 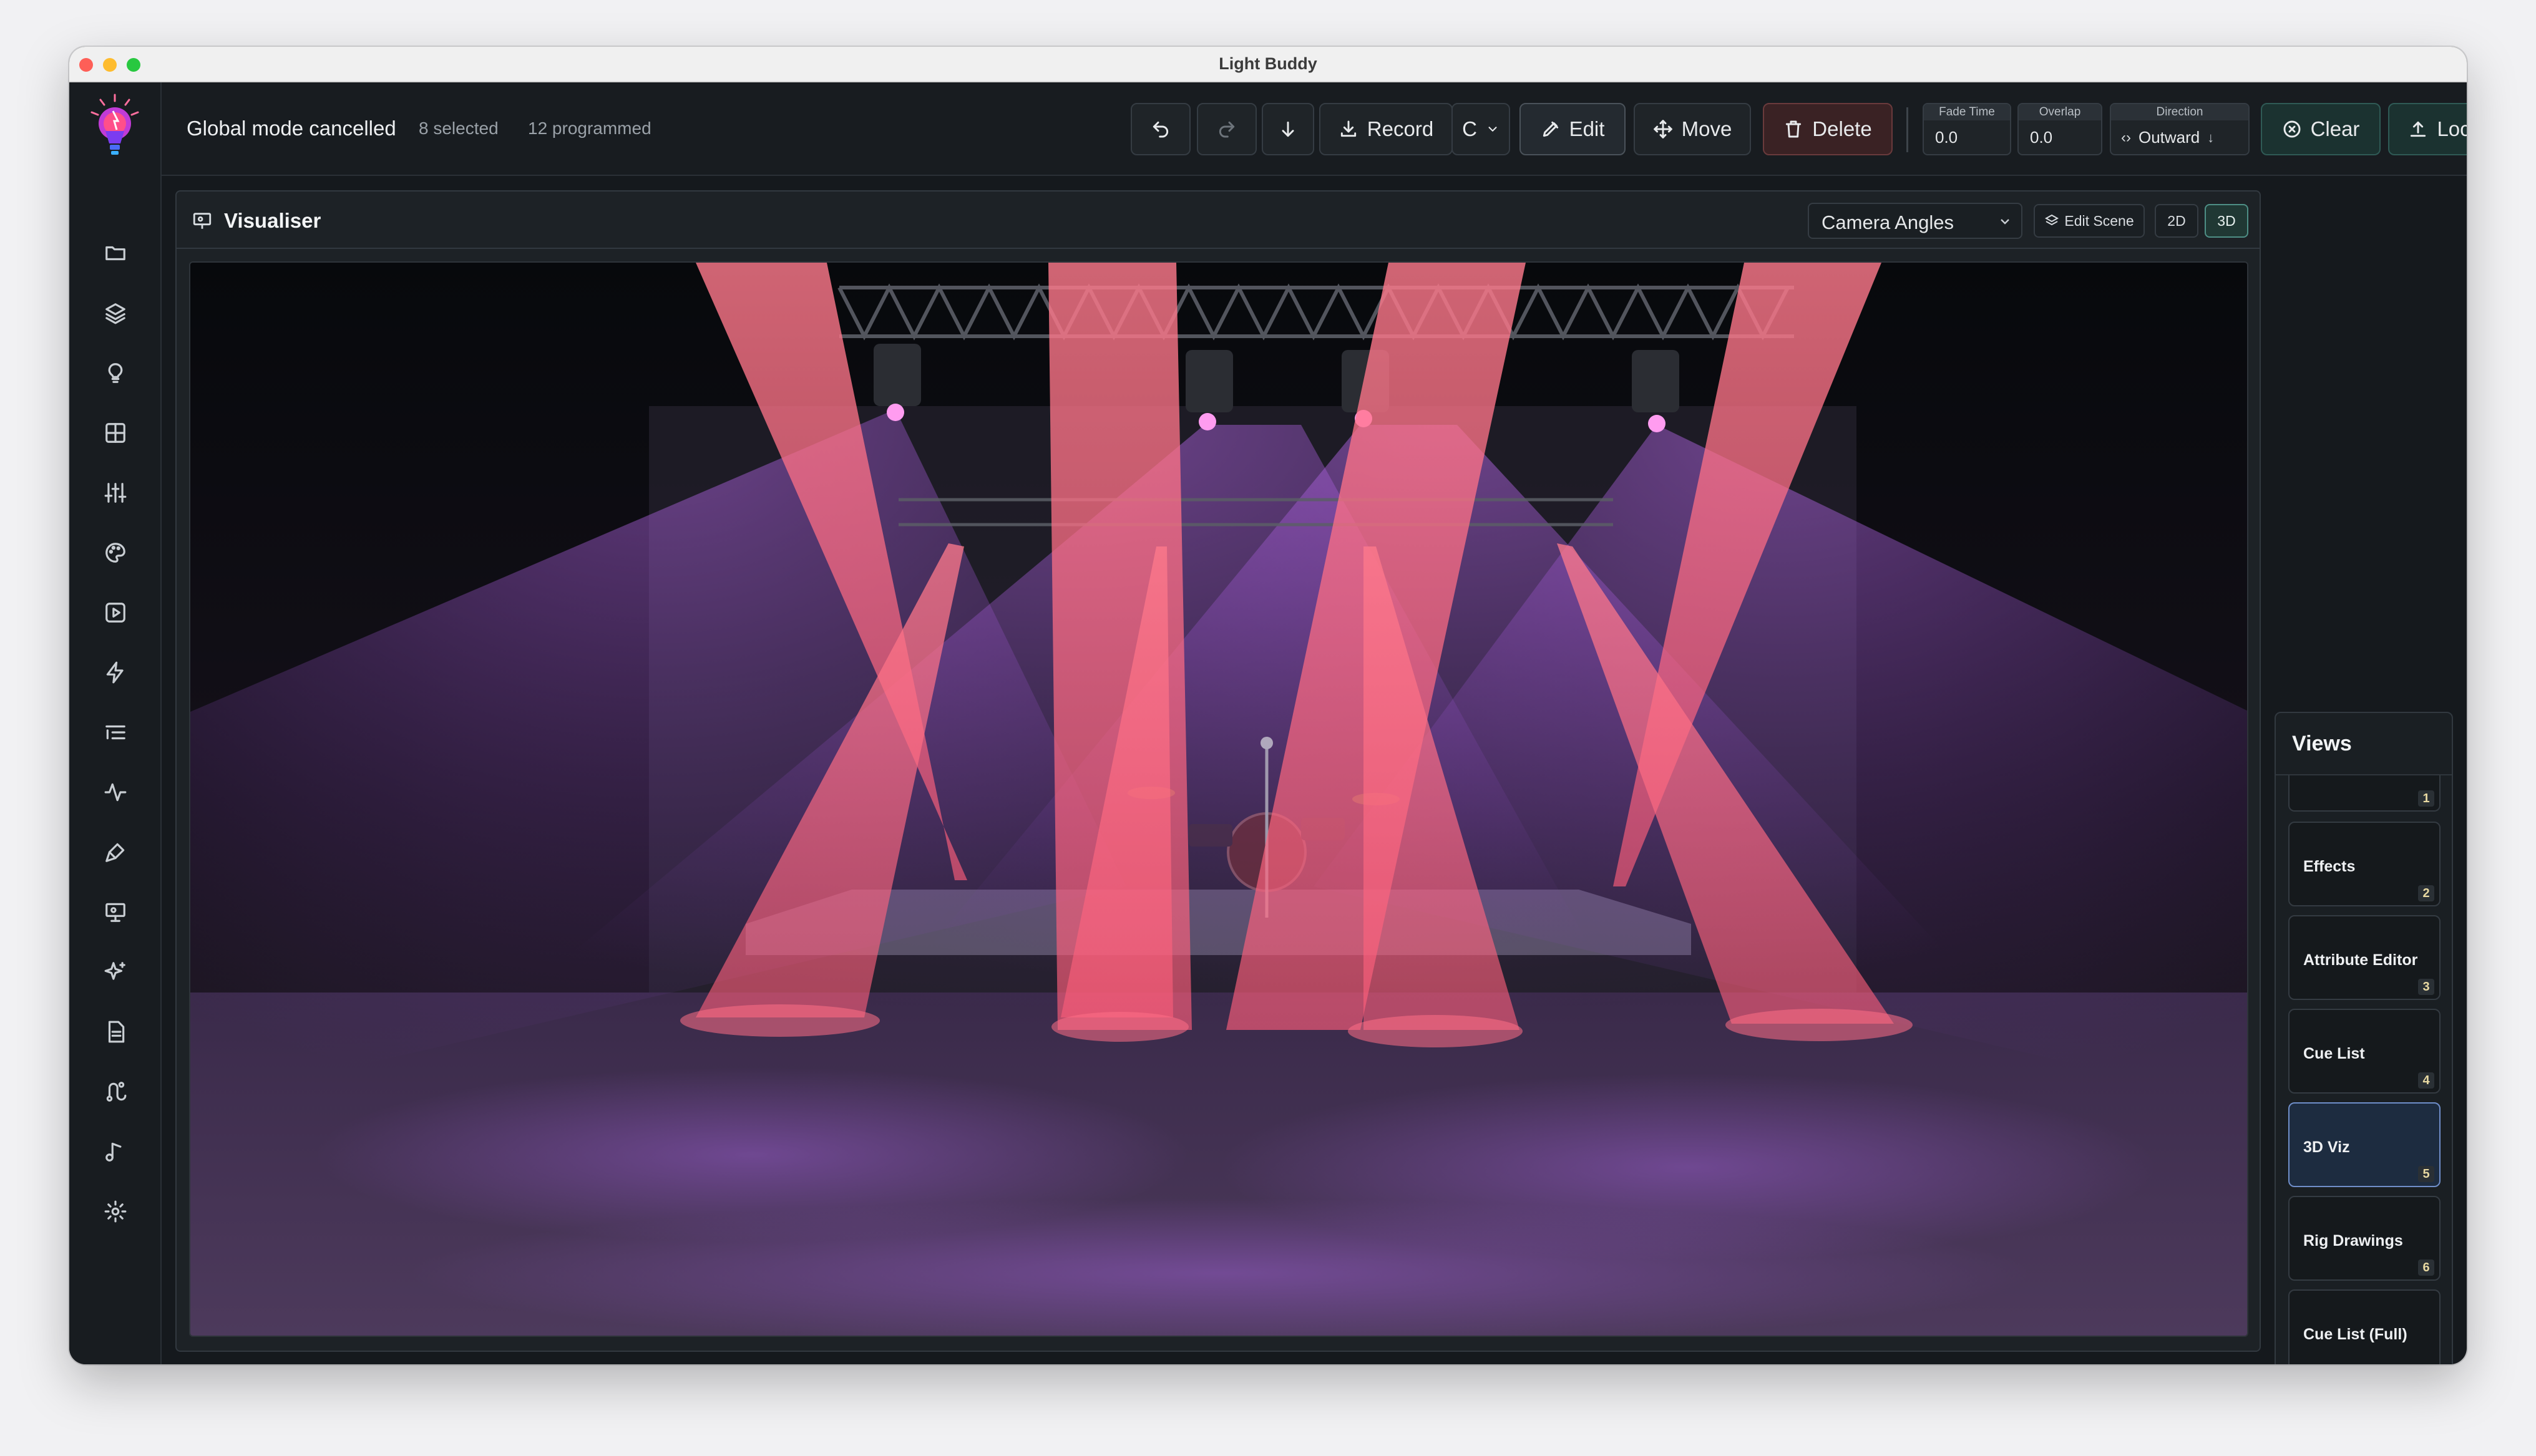 I want to click on view-card-3d-viz: 3D Viz 5, so click(x=2364, y=1145).